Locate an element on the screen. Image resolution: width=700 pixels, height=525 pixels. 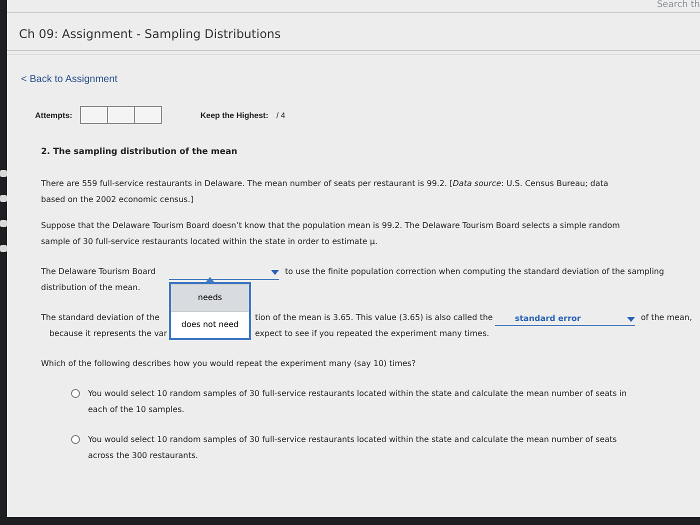
score-text: / 4 is located at coordinates (281, 115).